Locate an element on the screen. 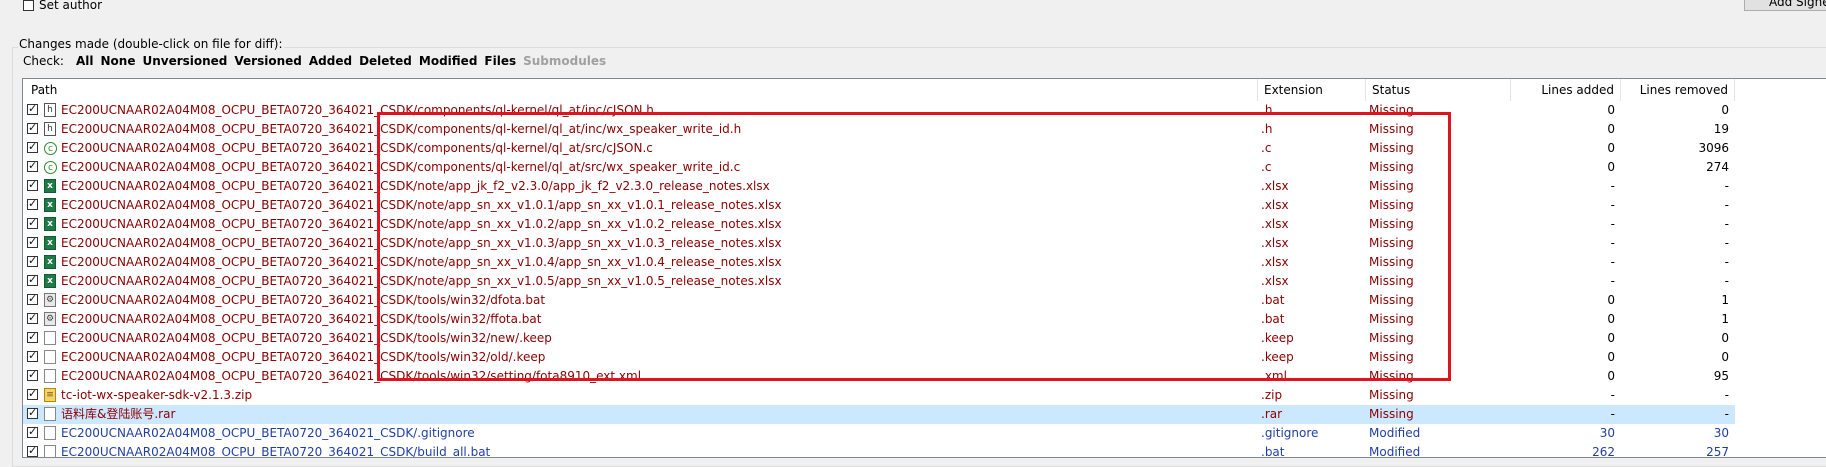 The height and width of the screenshot is (467, 1826). filter-files-link: Files is located at coordinates (500, 61).